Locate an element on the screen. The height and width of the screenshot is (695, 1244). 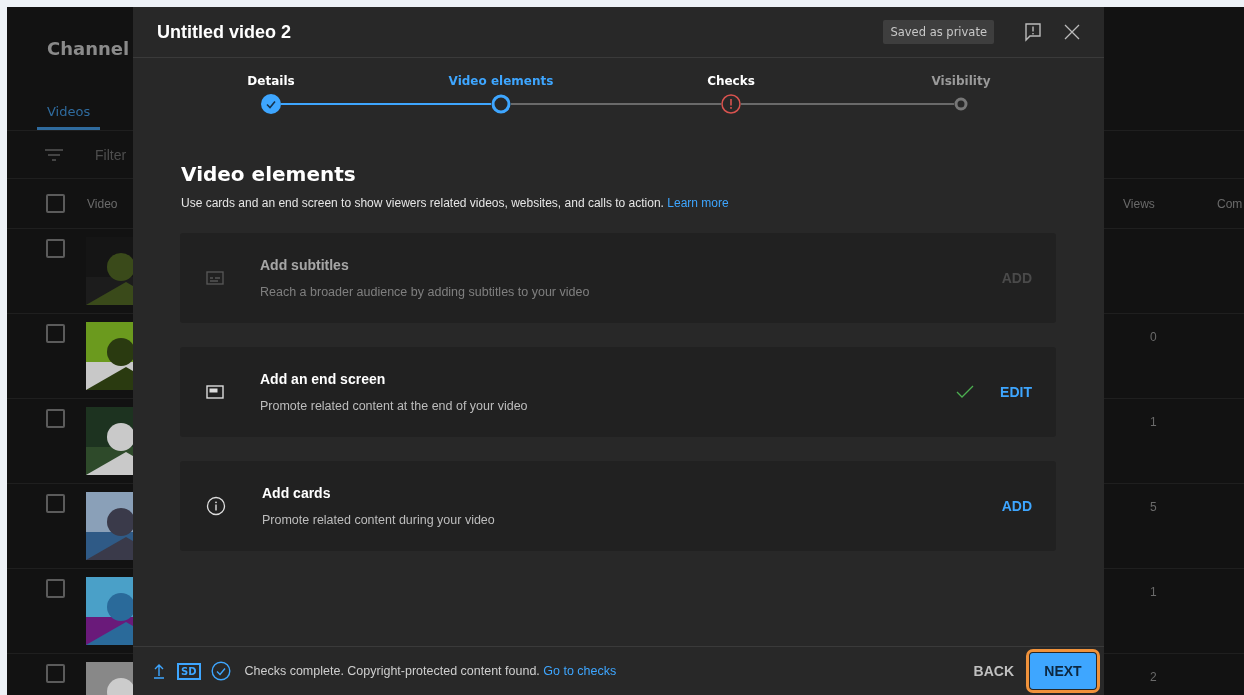
column-header: Video is located at coordinates (102, 203).